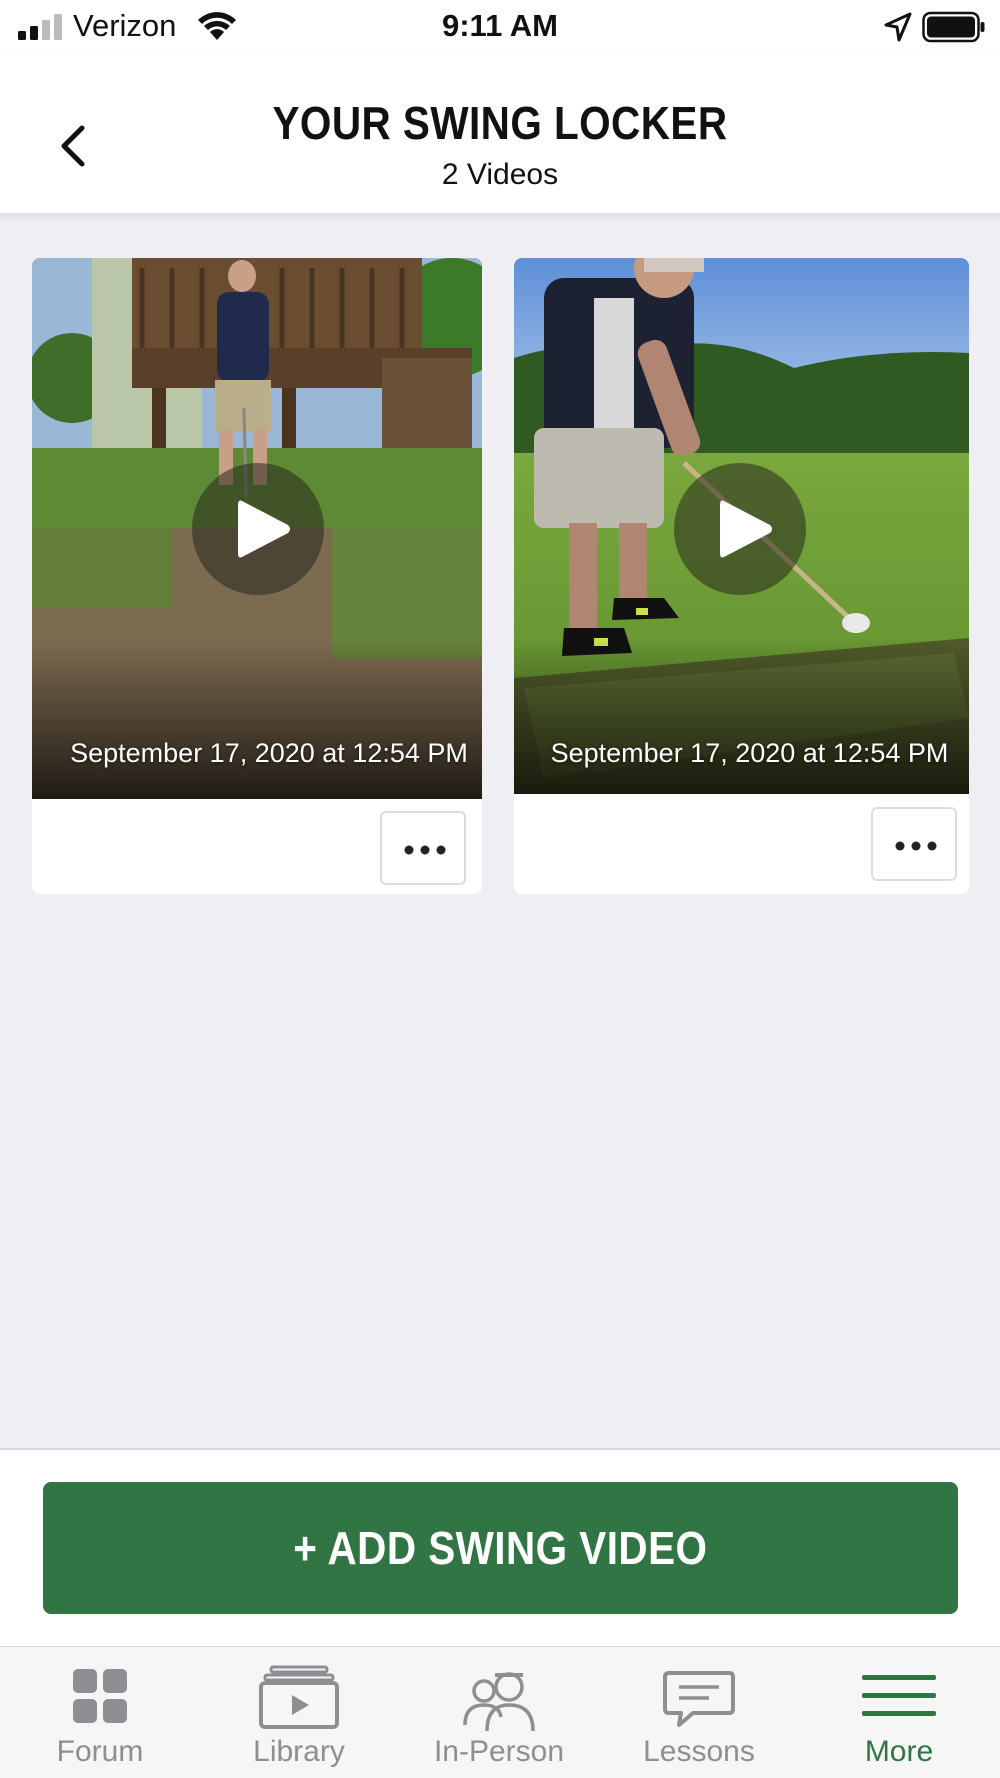 Image resolution: width=1000 pixels, height=1778 pixels. I want to click on tab-label: Lessons, so click(699, 1751).